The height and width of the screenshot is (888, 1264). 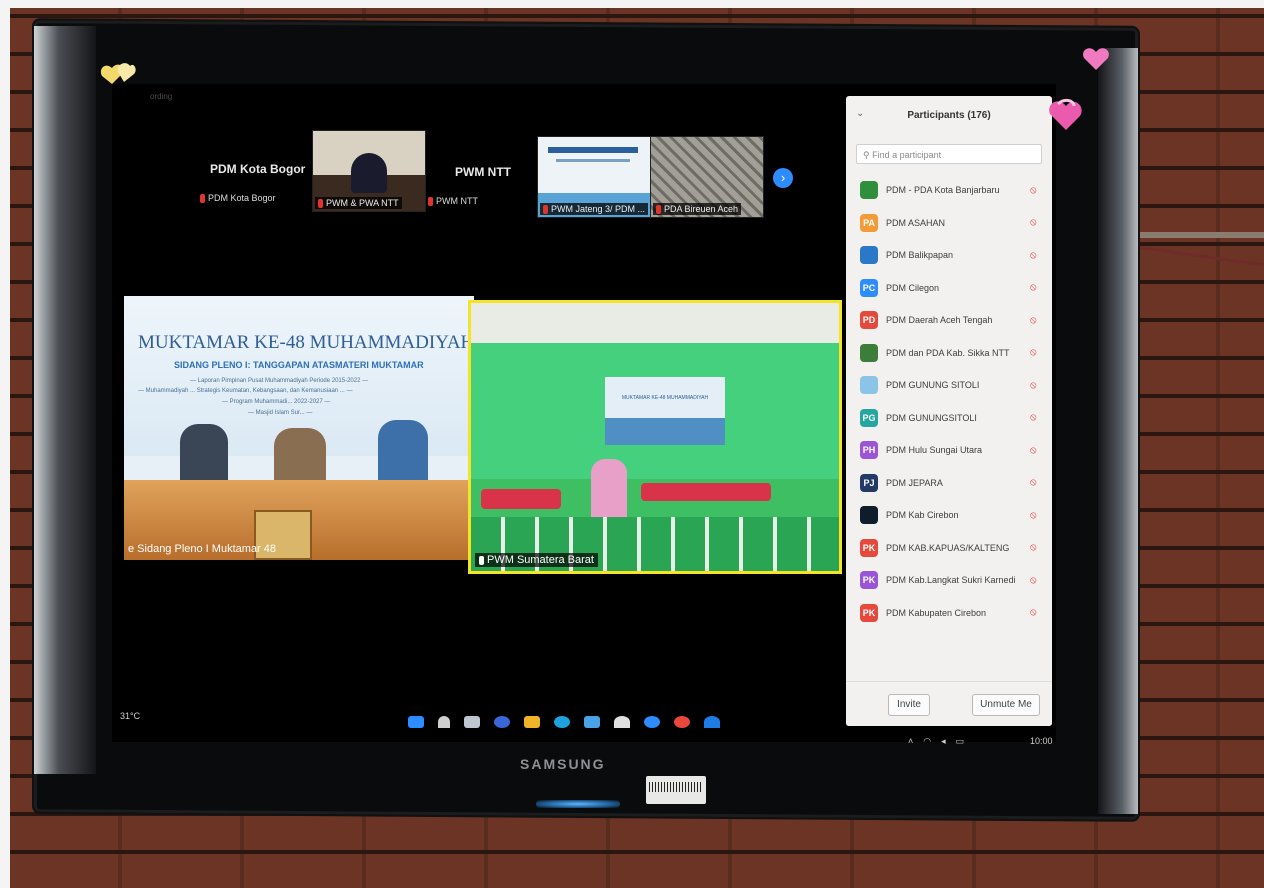 What do you see at coordinates (276, 402) in the screenshot?
I see `banner-line: — Program Muhammadi... 2022-2027 —` at bounding box center [276, 402].